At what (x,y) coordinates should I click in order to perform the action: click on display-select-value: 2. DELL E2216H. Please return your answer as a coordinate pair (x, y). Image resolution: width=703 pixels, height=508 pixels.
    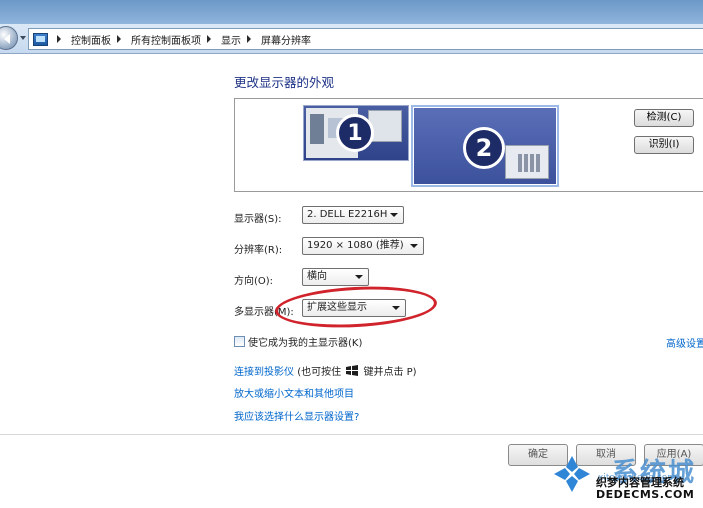
    Looking at the image, I should click on (347, 214).